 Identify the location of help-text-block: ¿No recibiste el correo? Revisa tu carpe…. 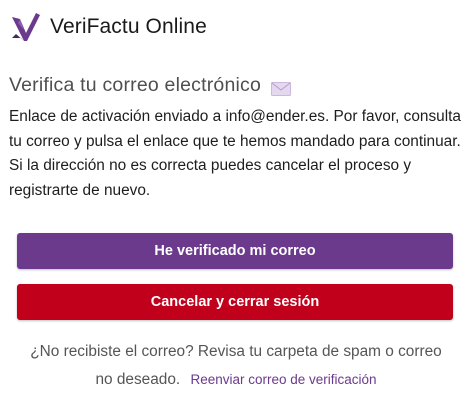
(236, 366).